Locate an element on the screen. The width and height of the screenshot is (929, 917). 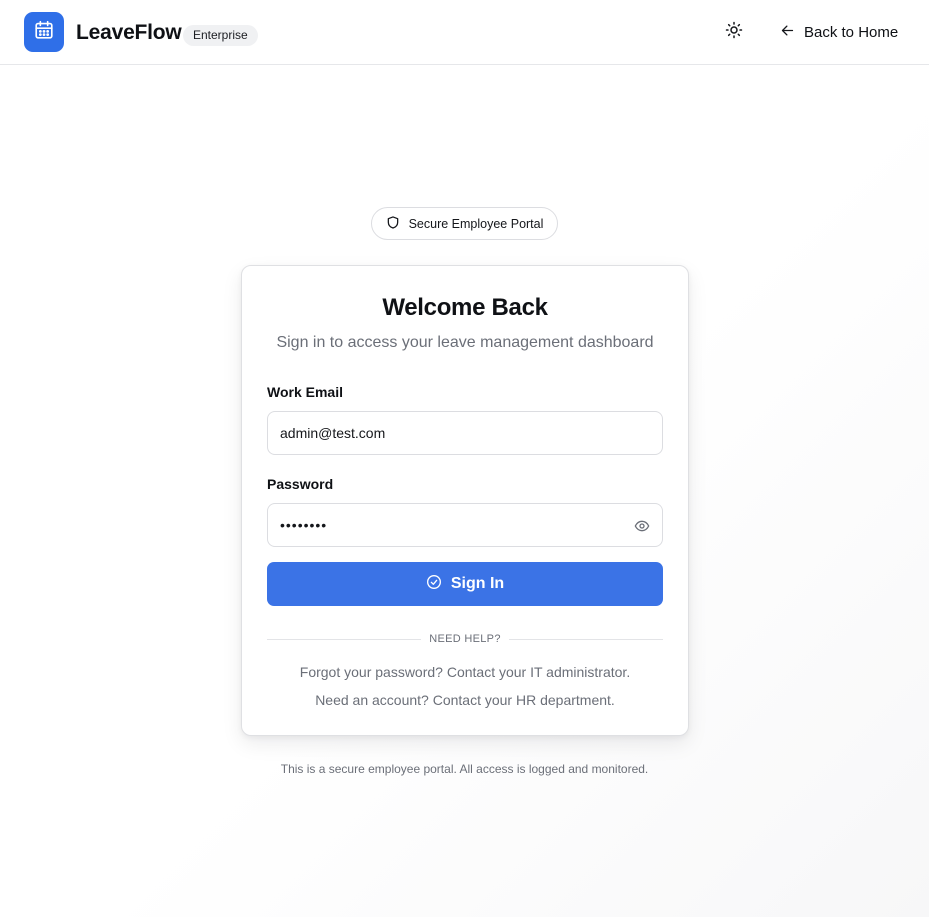
password-label: Password is located at coordinates (300, 484).